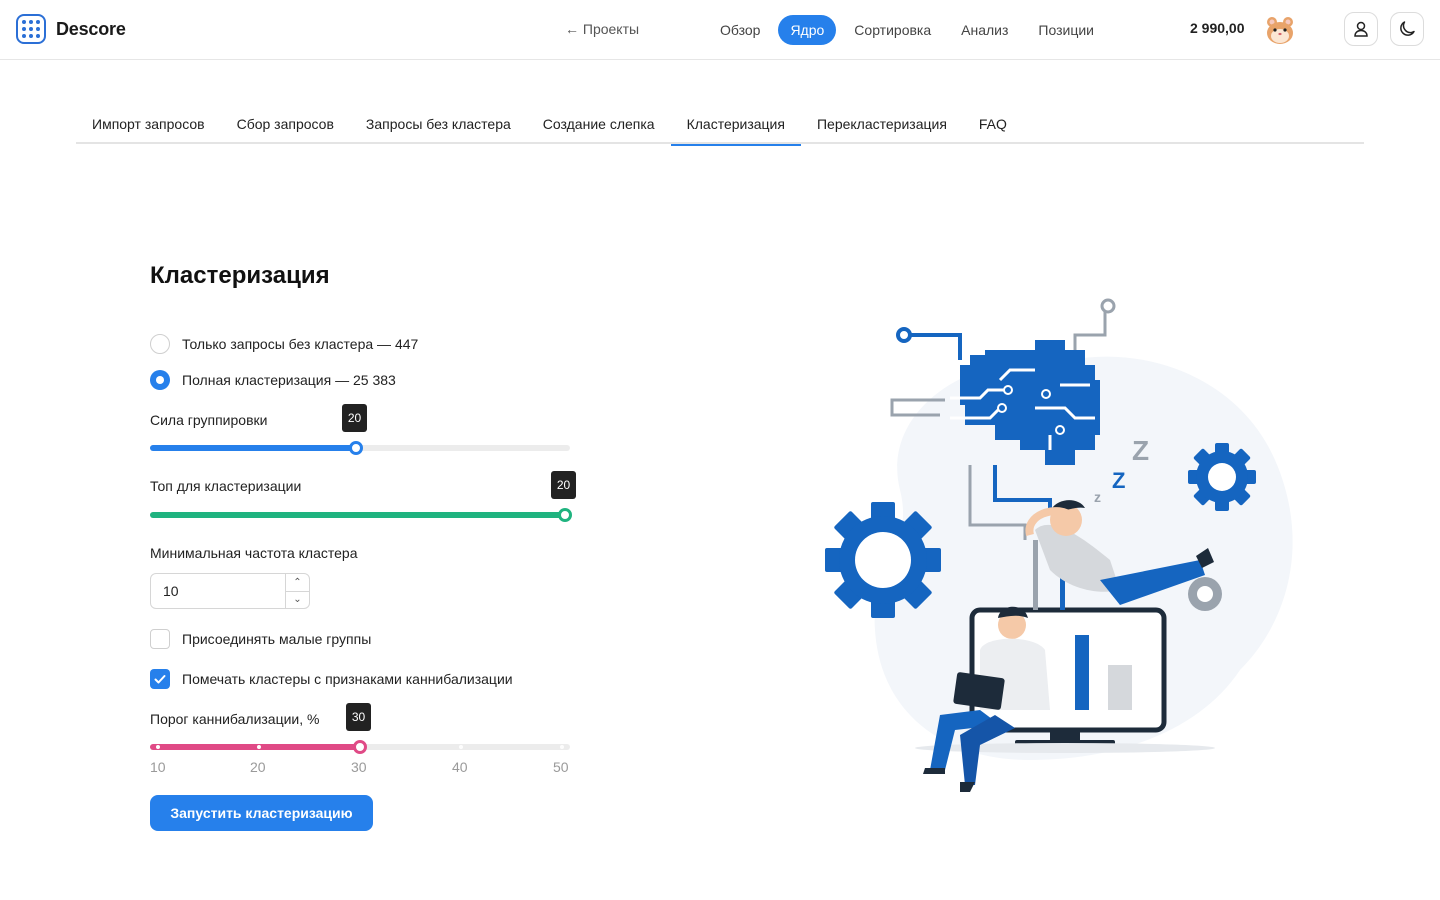 Image resolution: width=1440 pixels, height=900 pixels. I want to click on user-icon, so click(1361, 29).